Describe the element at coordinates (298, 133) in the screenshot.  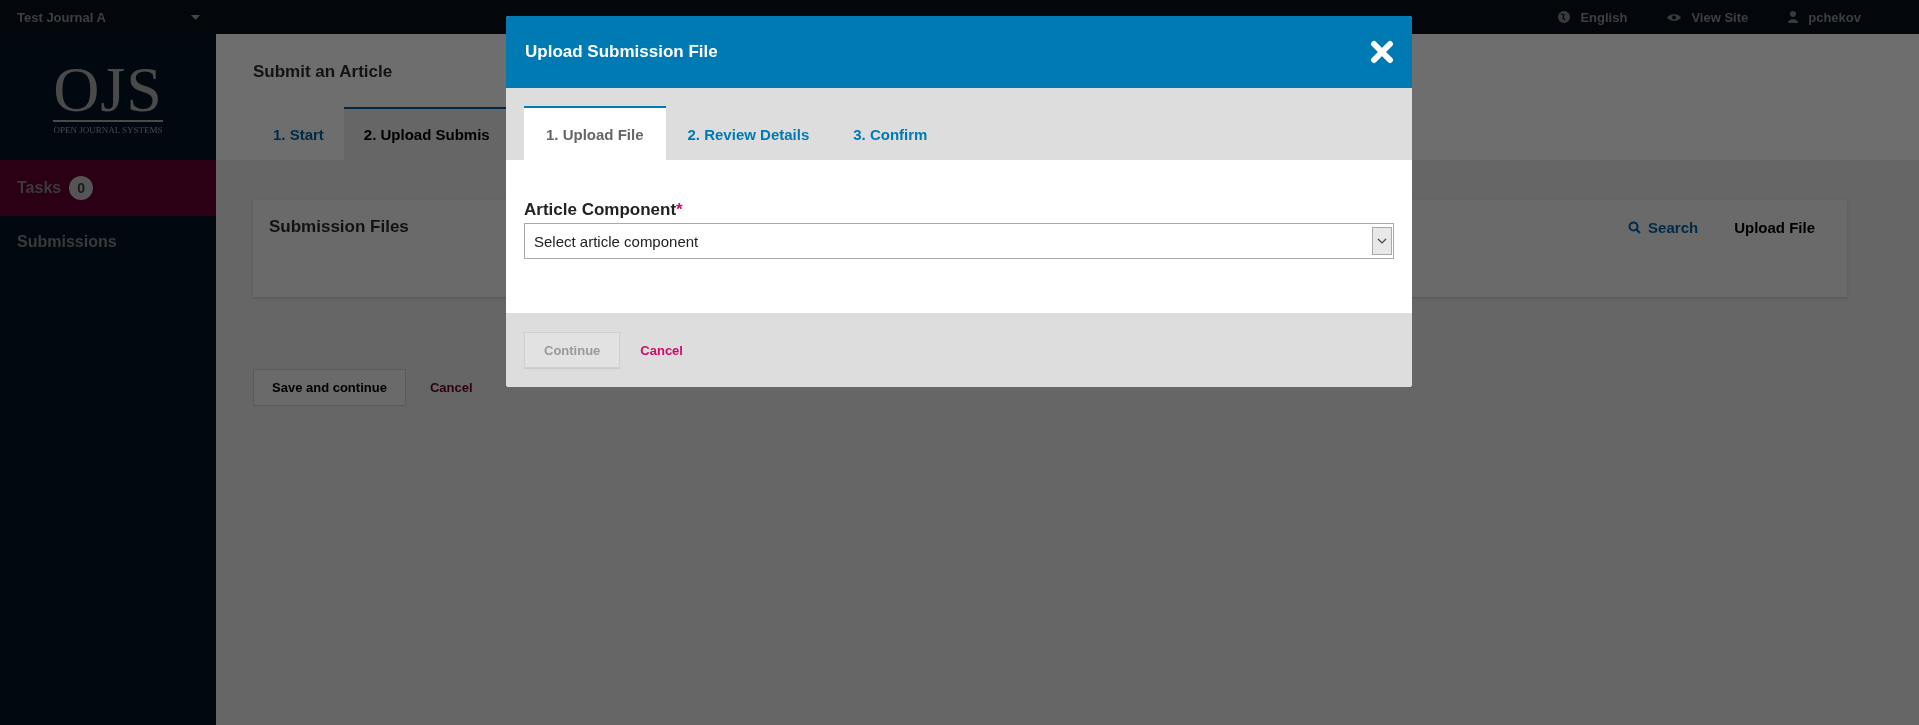
I see `step-tab: 1. Start` at that location.